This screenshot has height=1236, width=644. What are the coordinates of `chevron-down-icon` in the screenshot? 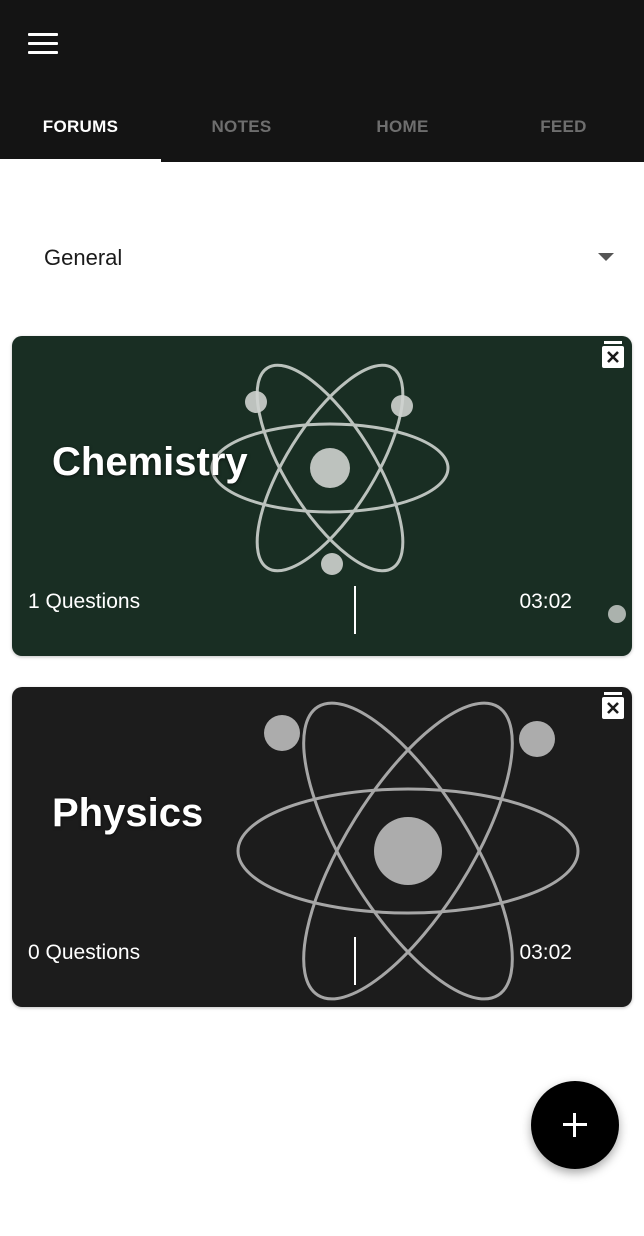 It's located at (606, 257).